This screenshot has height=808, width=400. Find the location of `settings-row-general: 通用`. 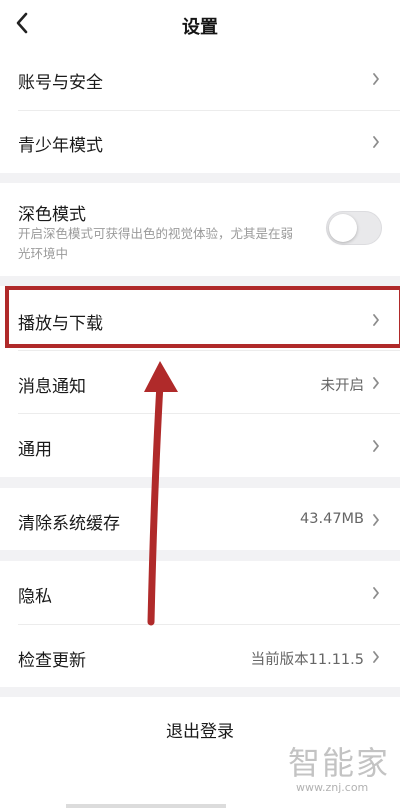

settings-row-general: 通用 is located at coordinates (200, 445).